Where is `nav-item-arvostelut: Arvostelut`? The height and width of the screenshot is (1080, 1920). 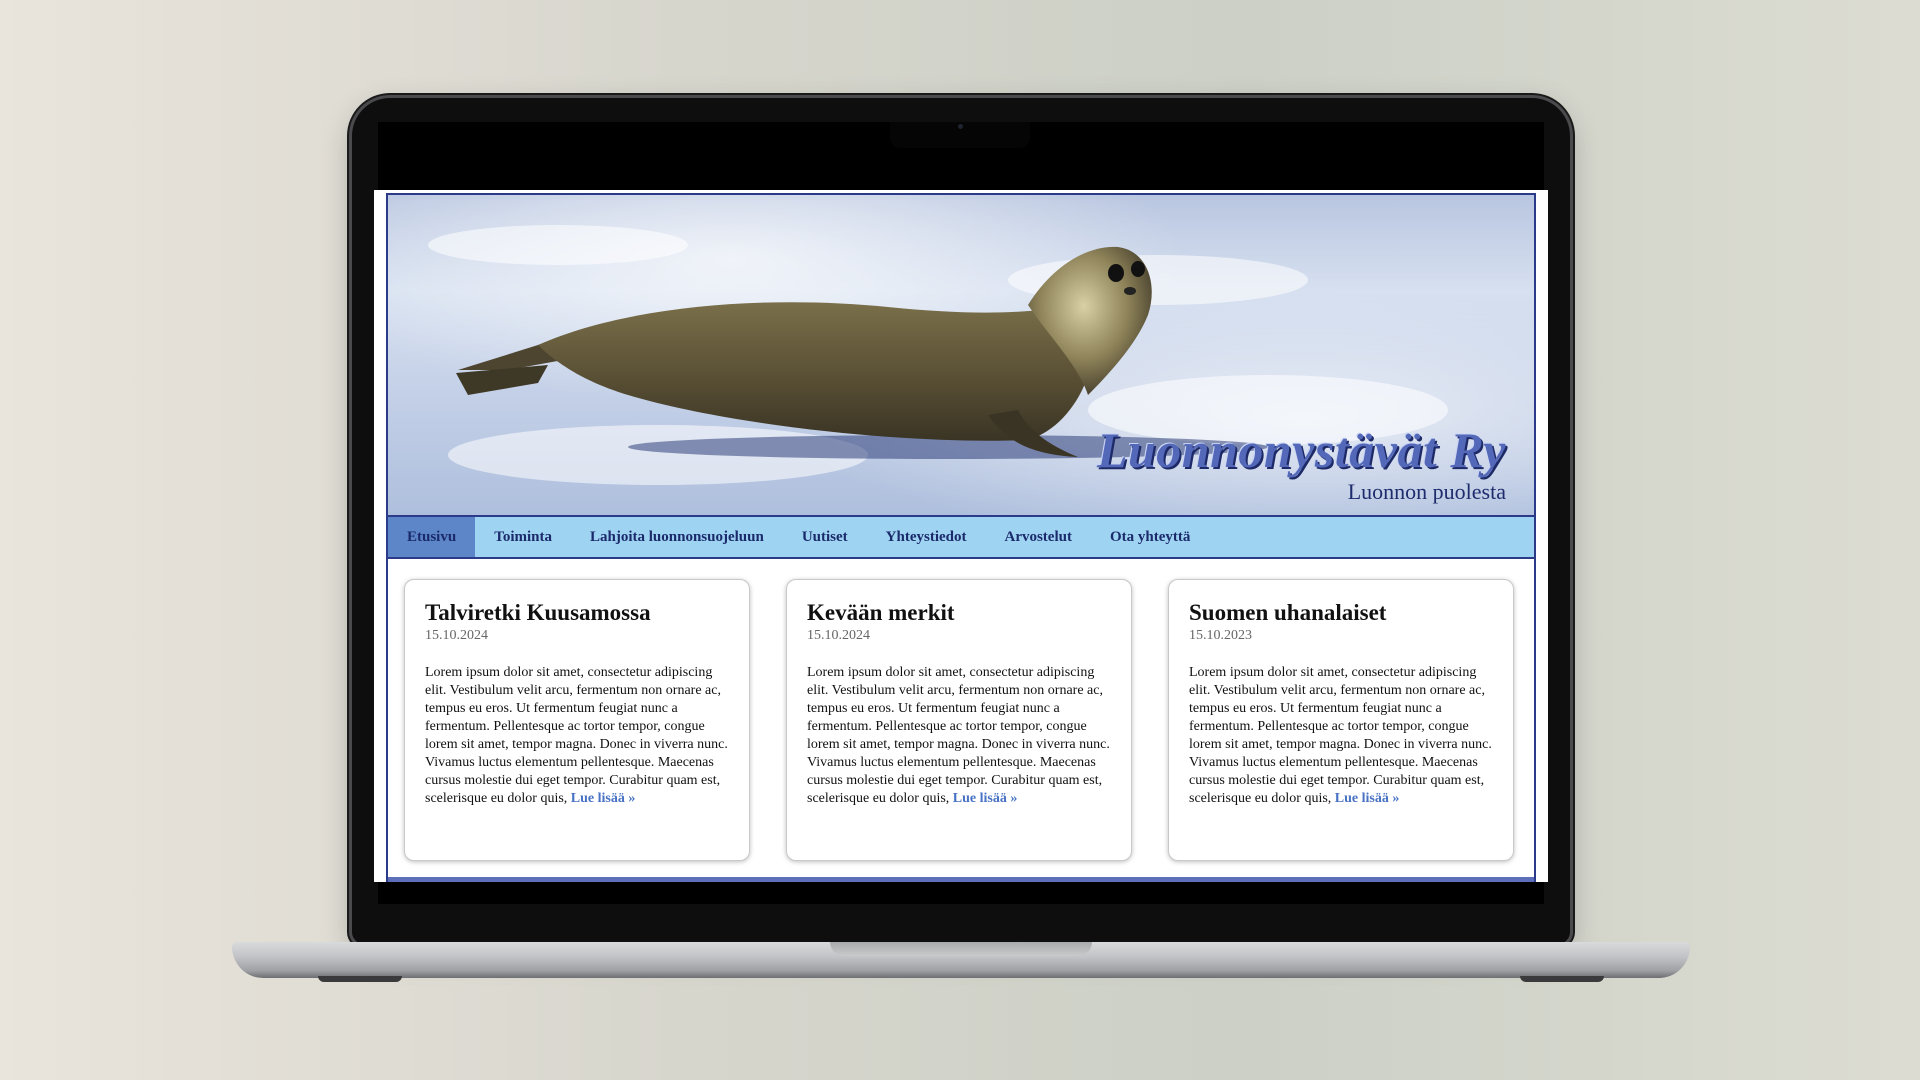 nav-item-arvostelut: Arvostelut is located at coordinates (1038, 537).